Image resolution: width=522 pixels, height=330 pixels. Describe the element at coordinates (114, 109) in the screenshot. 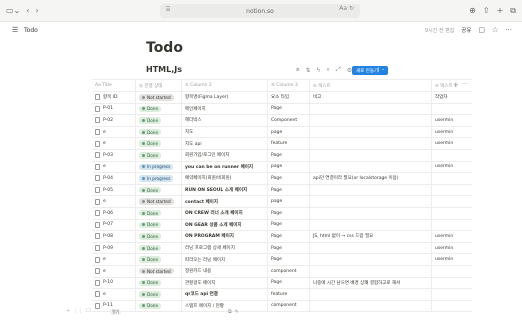

I see `cell-title: P-01` at that location.